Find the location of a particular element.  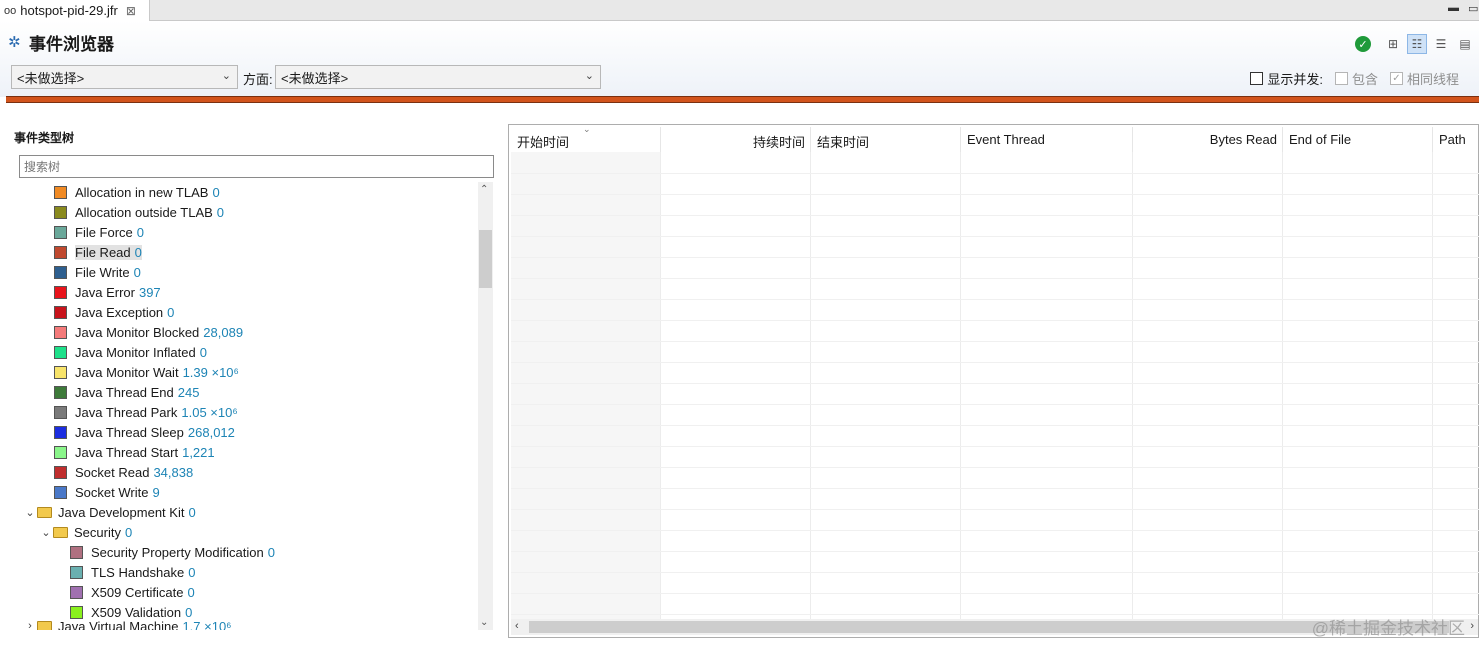

tree-view-icon: ☷ is located at coordinates (1417, 44).